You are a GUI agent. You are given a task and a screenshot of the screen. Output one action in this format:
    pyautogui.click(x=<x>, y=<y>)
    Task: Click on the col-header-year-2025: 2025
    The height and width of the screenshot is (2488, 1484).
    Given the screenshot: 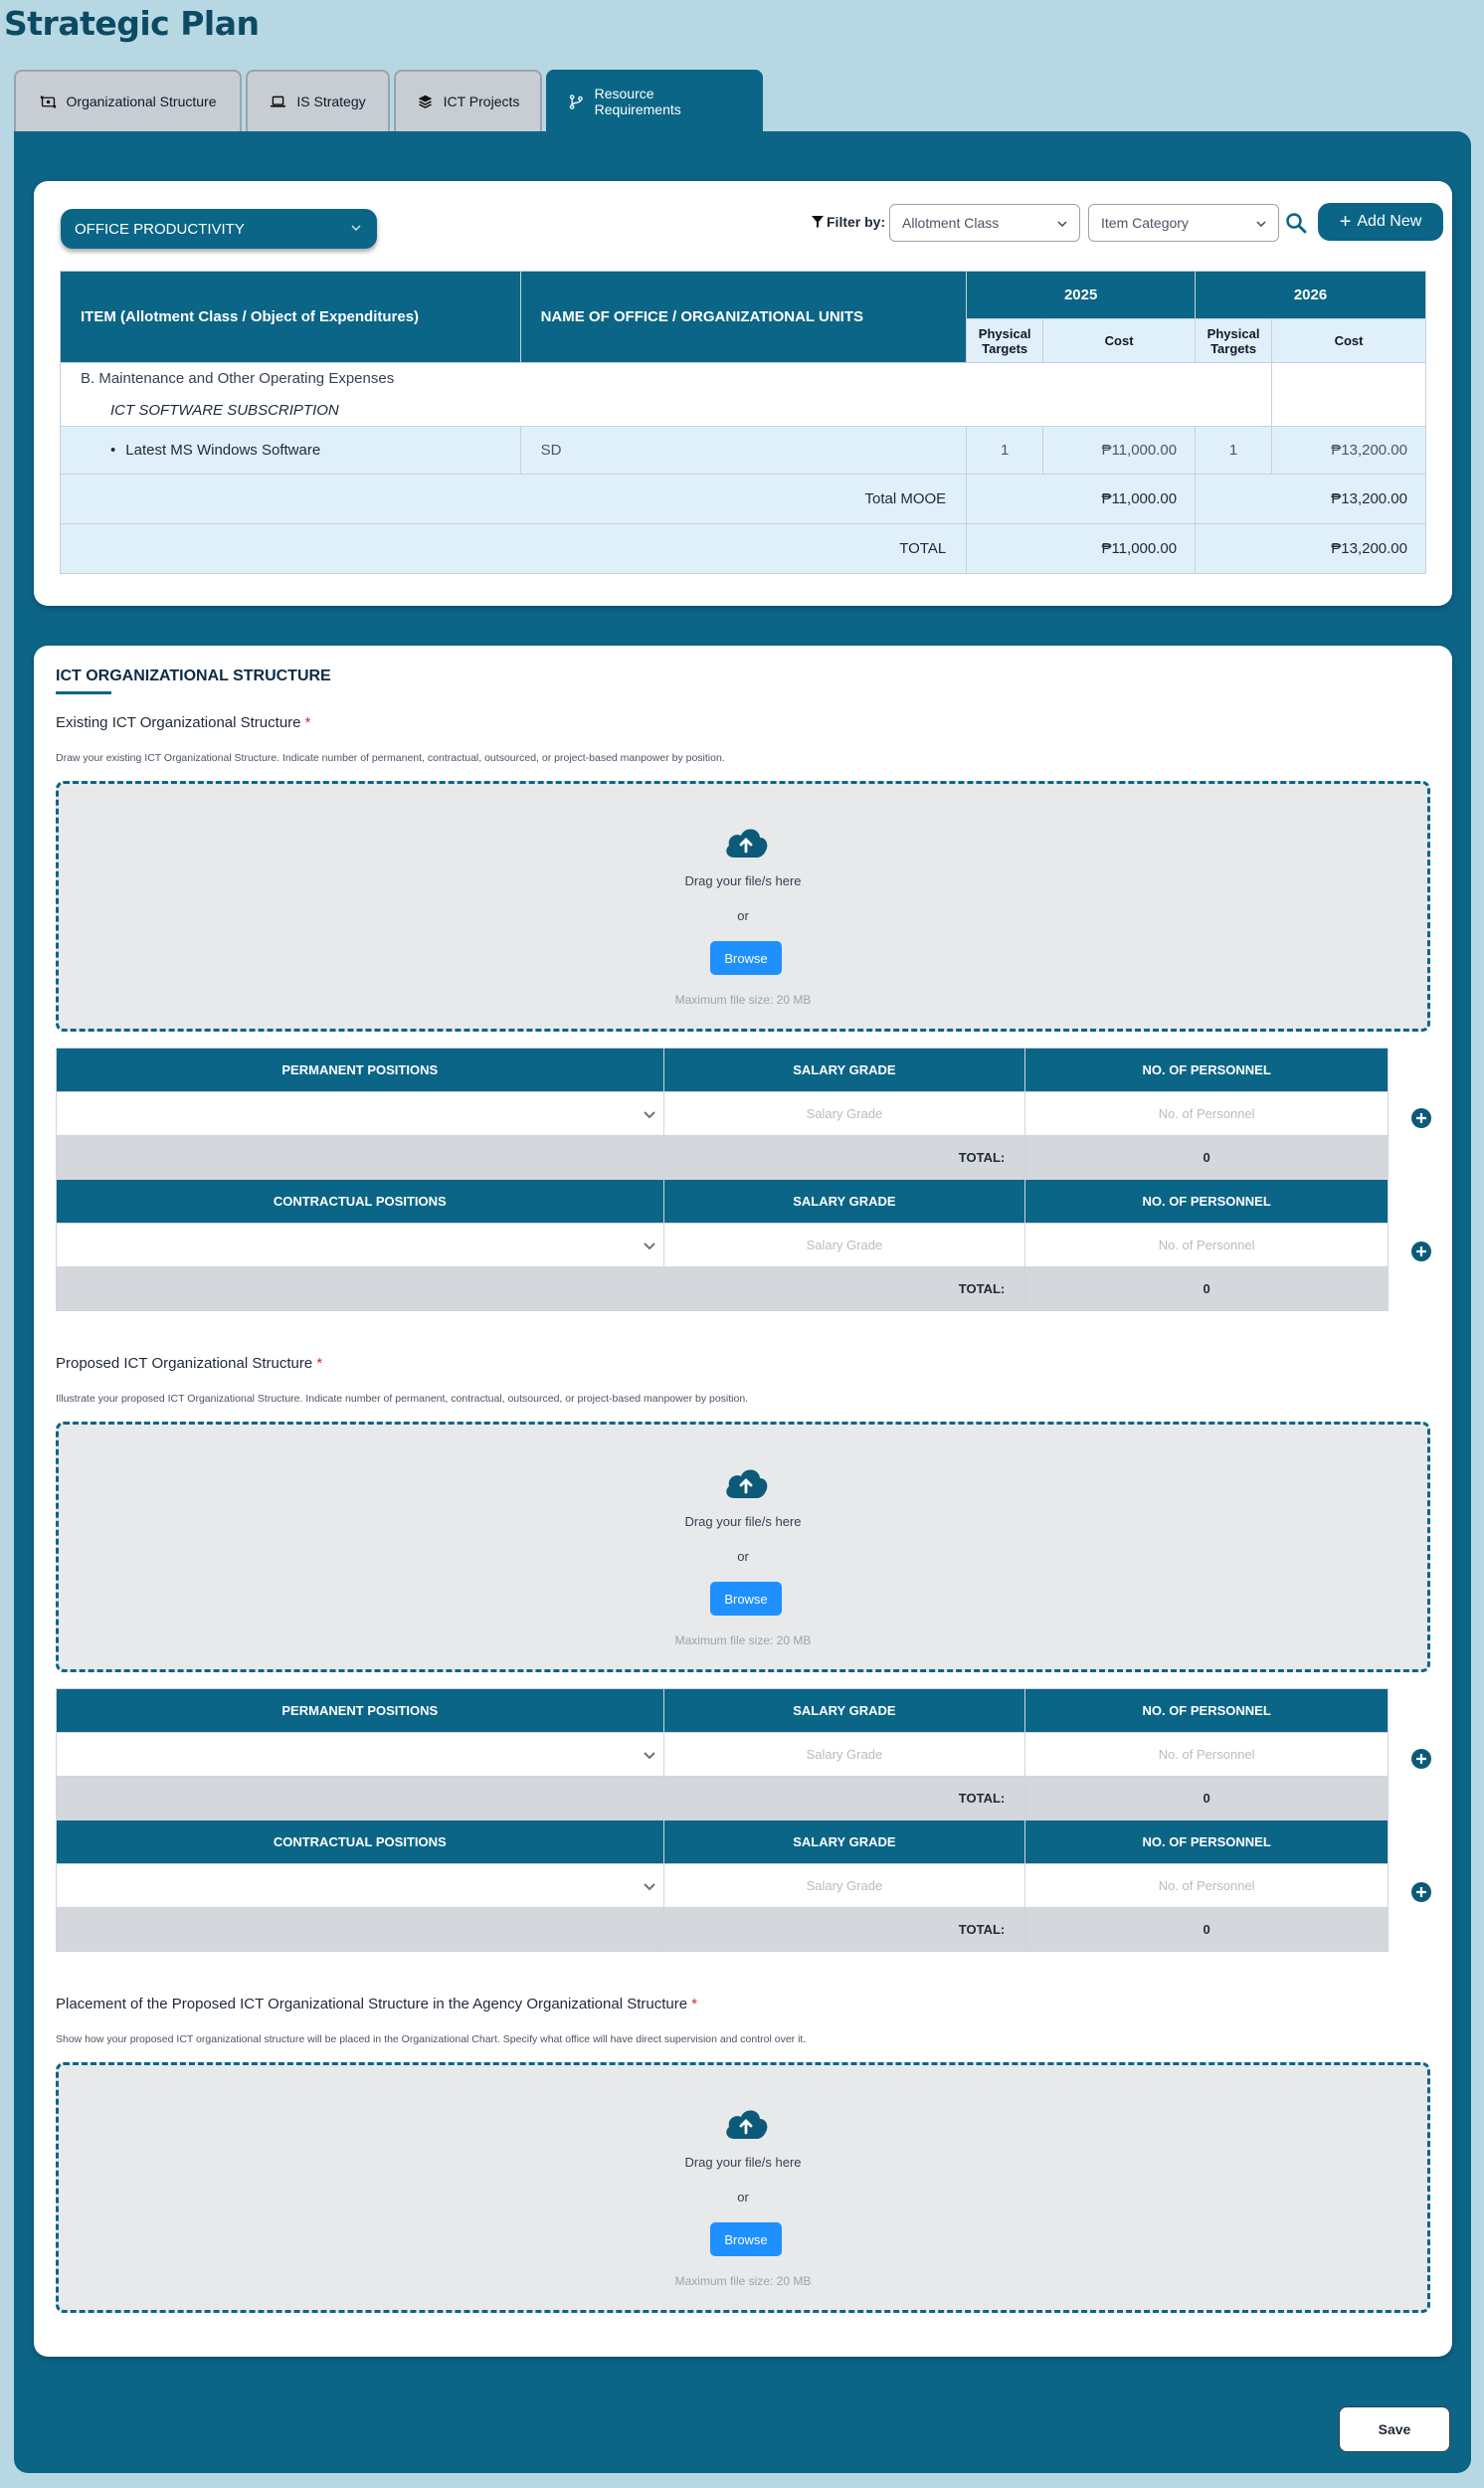 What is the action you would take?
    pyautogui.click(x=1081, y=295)
    